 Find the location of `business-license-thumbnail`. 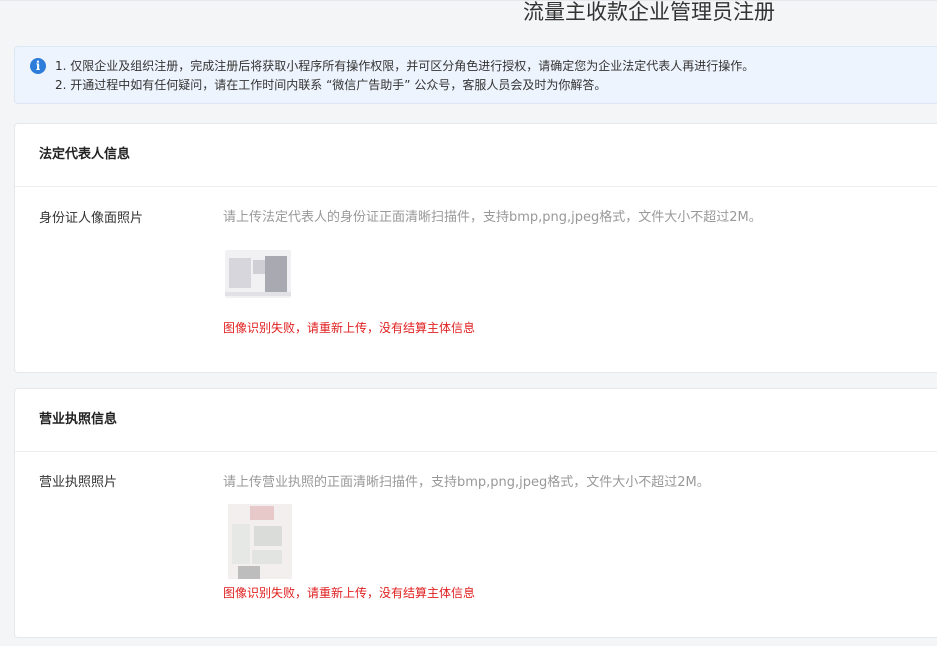

business-license-thumbnail is located at coordinates (260, 541).